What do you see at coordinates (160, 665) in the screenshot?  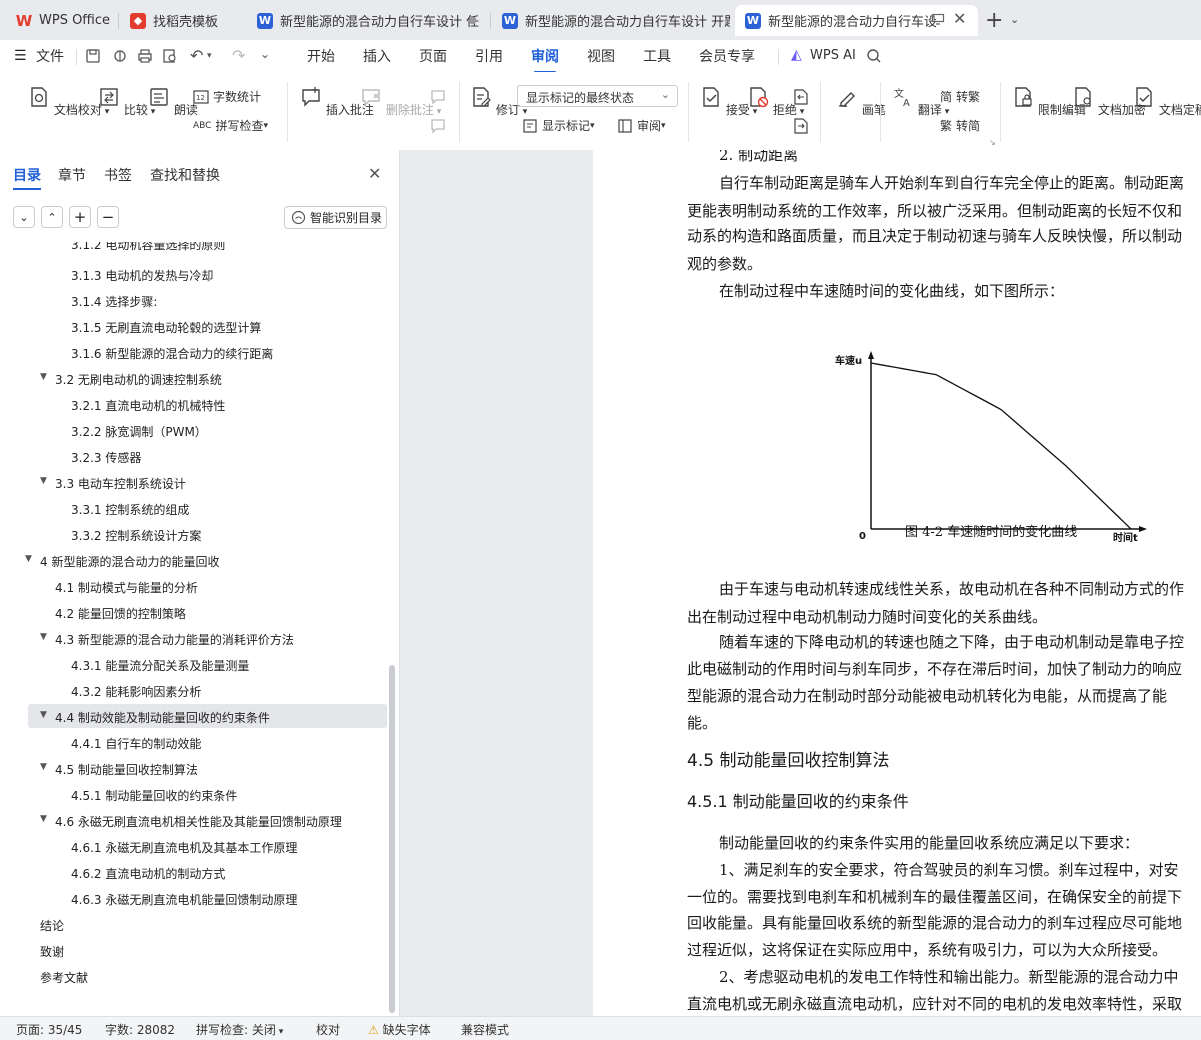 I see `toc-item: 4.3.1 能量流分配关系及能量测量` at bounding box center [160, 665].